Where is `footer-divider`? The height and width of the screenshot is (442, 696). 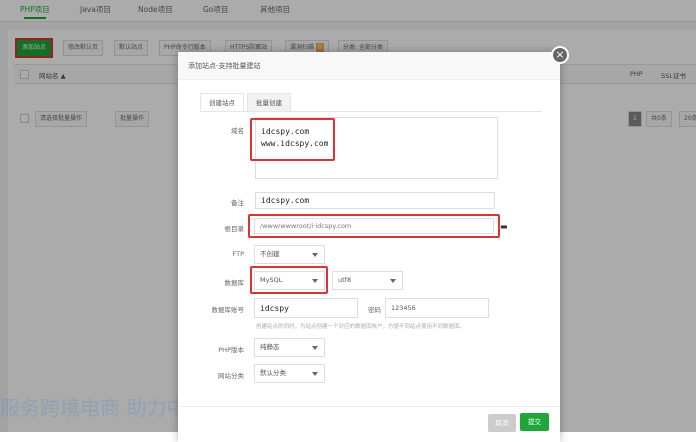 footer-divider is located at coordinates (369, 406).